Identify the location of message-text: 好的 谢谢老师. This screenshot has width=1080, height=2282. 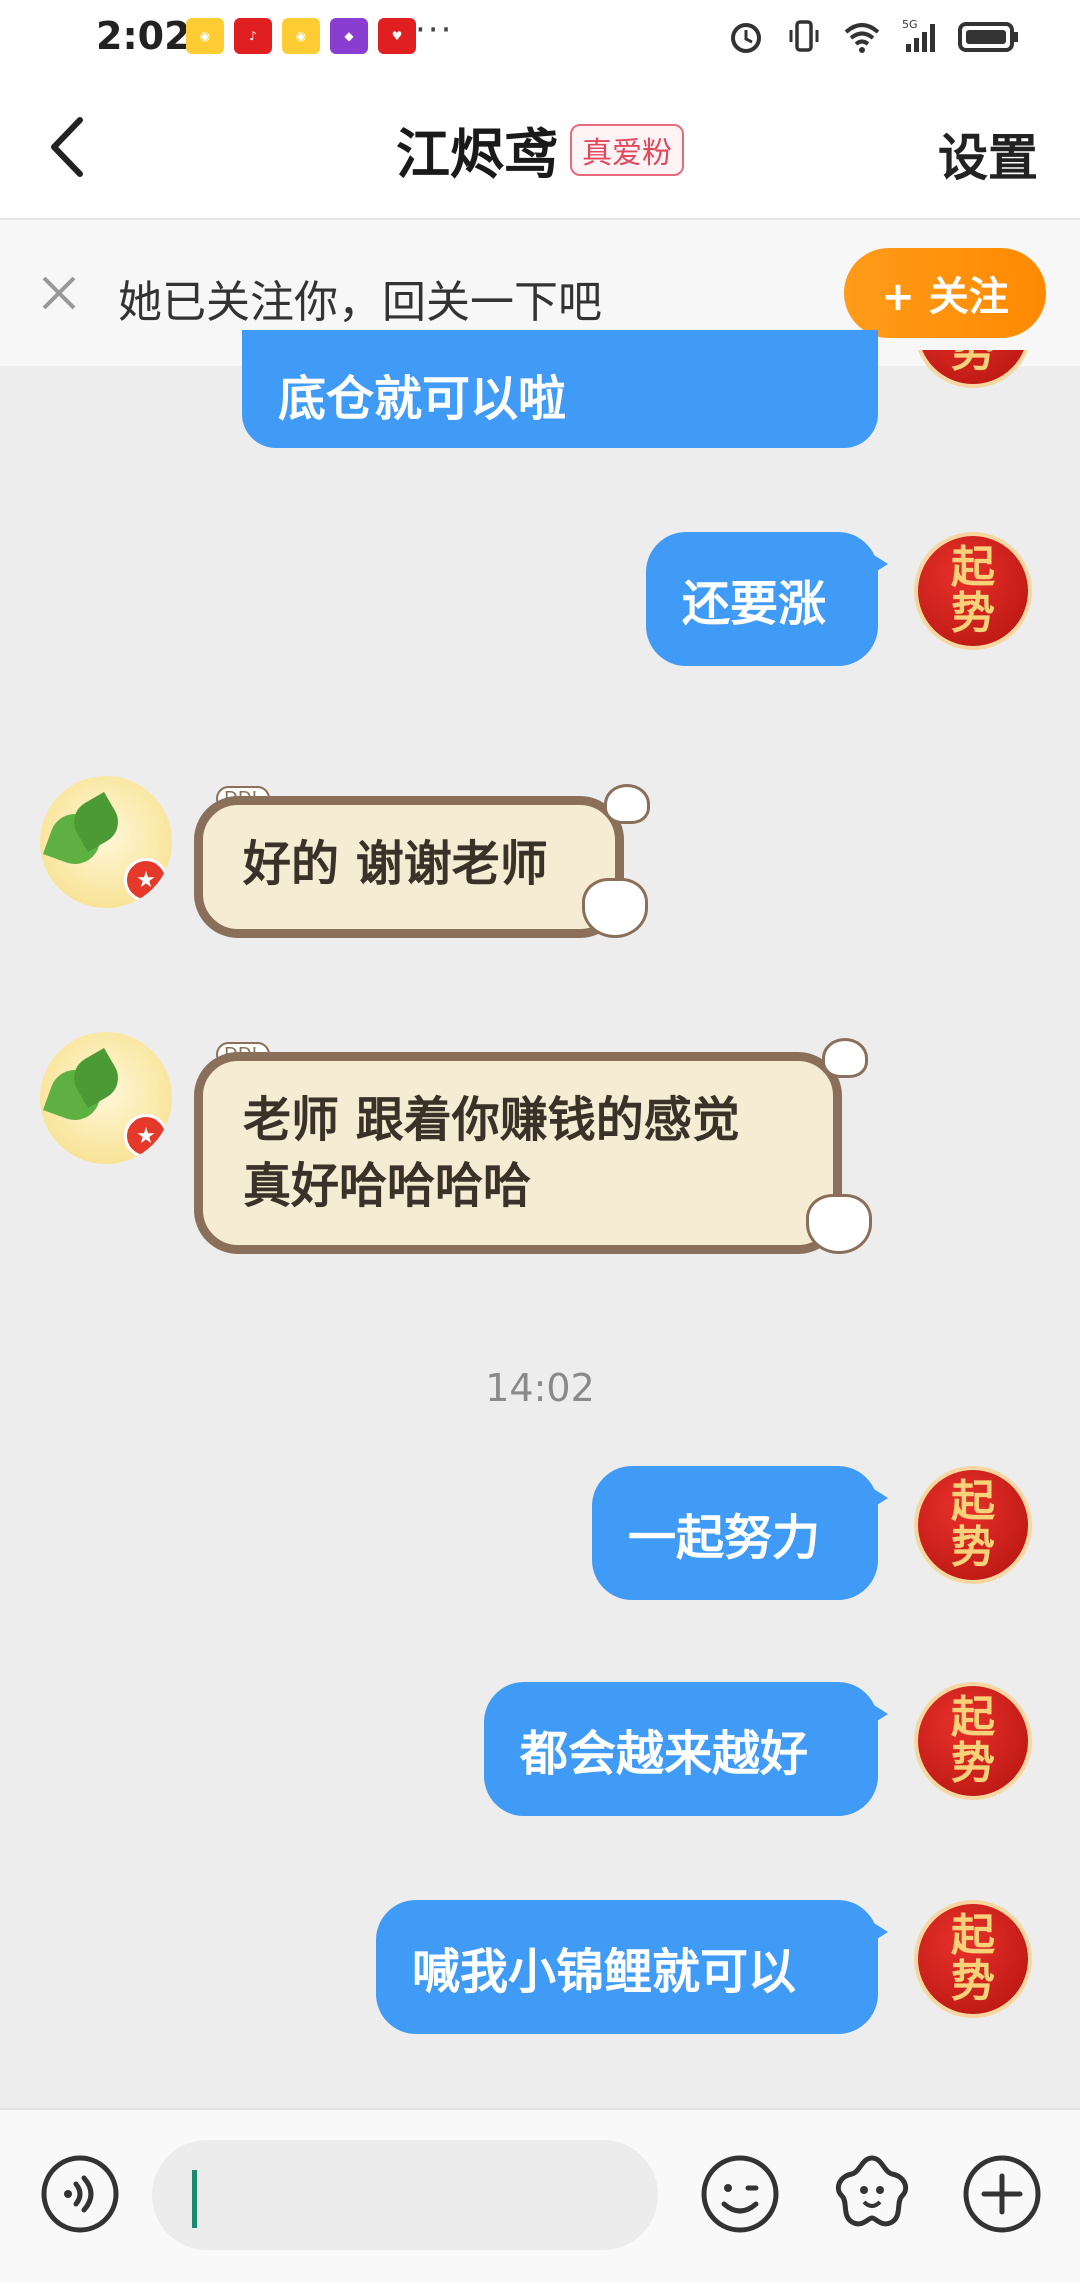
(395, 864).